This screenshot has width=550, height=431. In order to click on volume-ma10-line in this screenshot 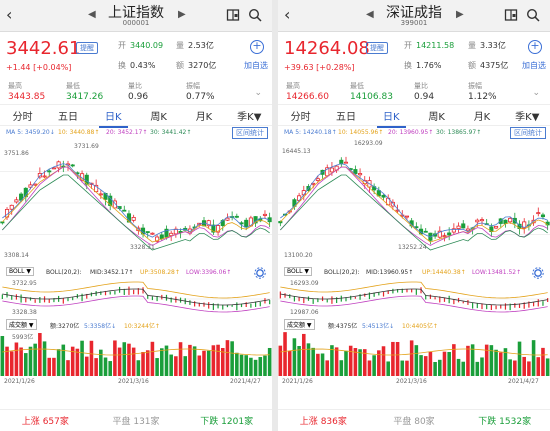, I will do `click(414, 352)`.